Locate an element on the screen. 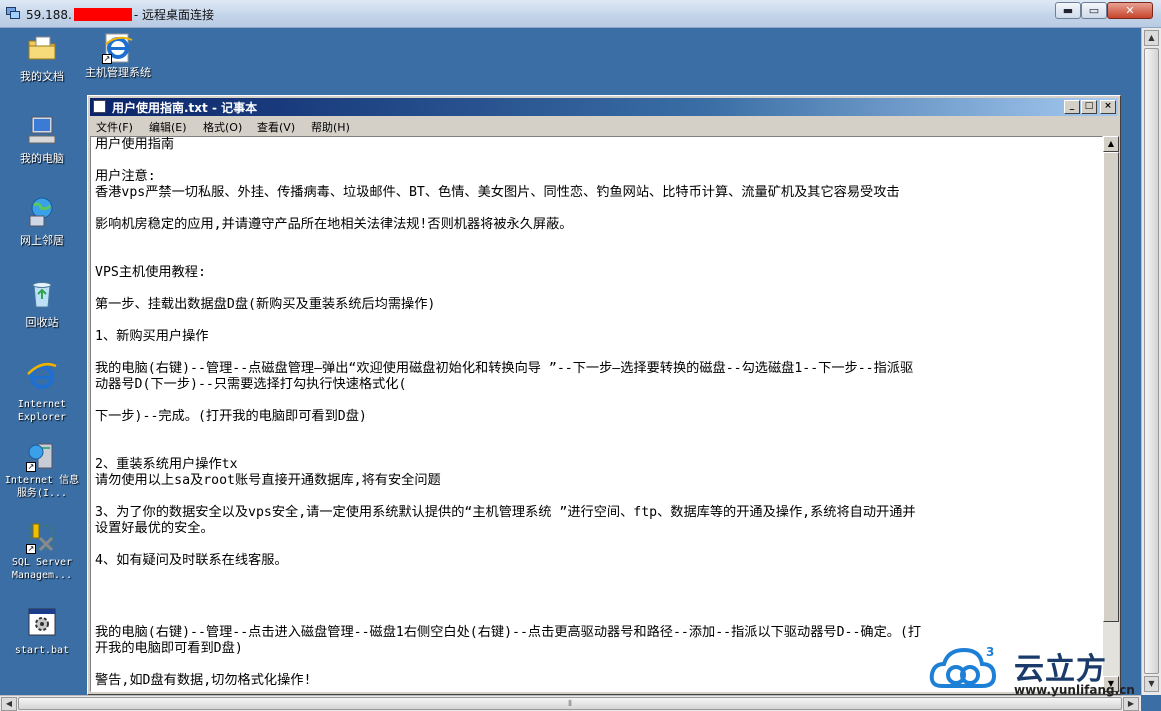 This screenshot has height=711, width=1161. desktop-icon-network-places: 网上邻居 is located at coordinates (42, 221).